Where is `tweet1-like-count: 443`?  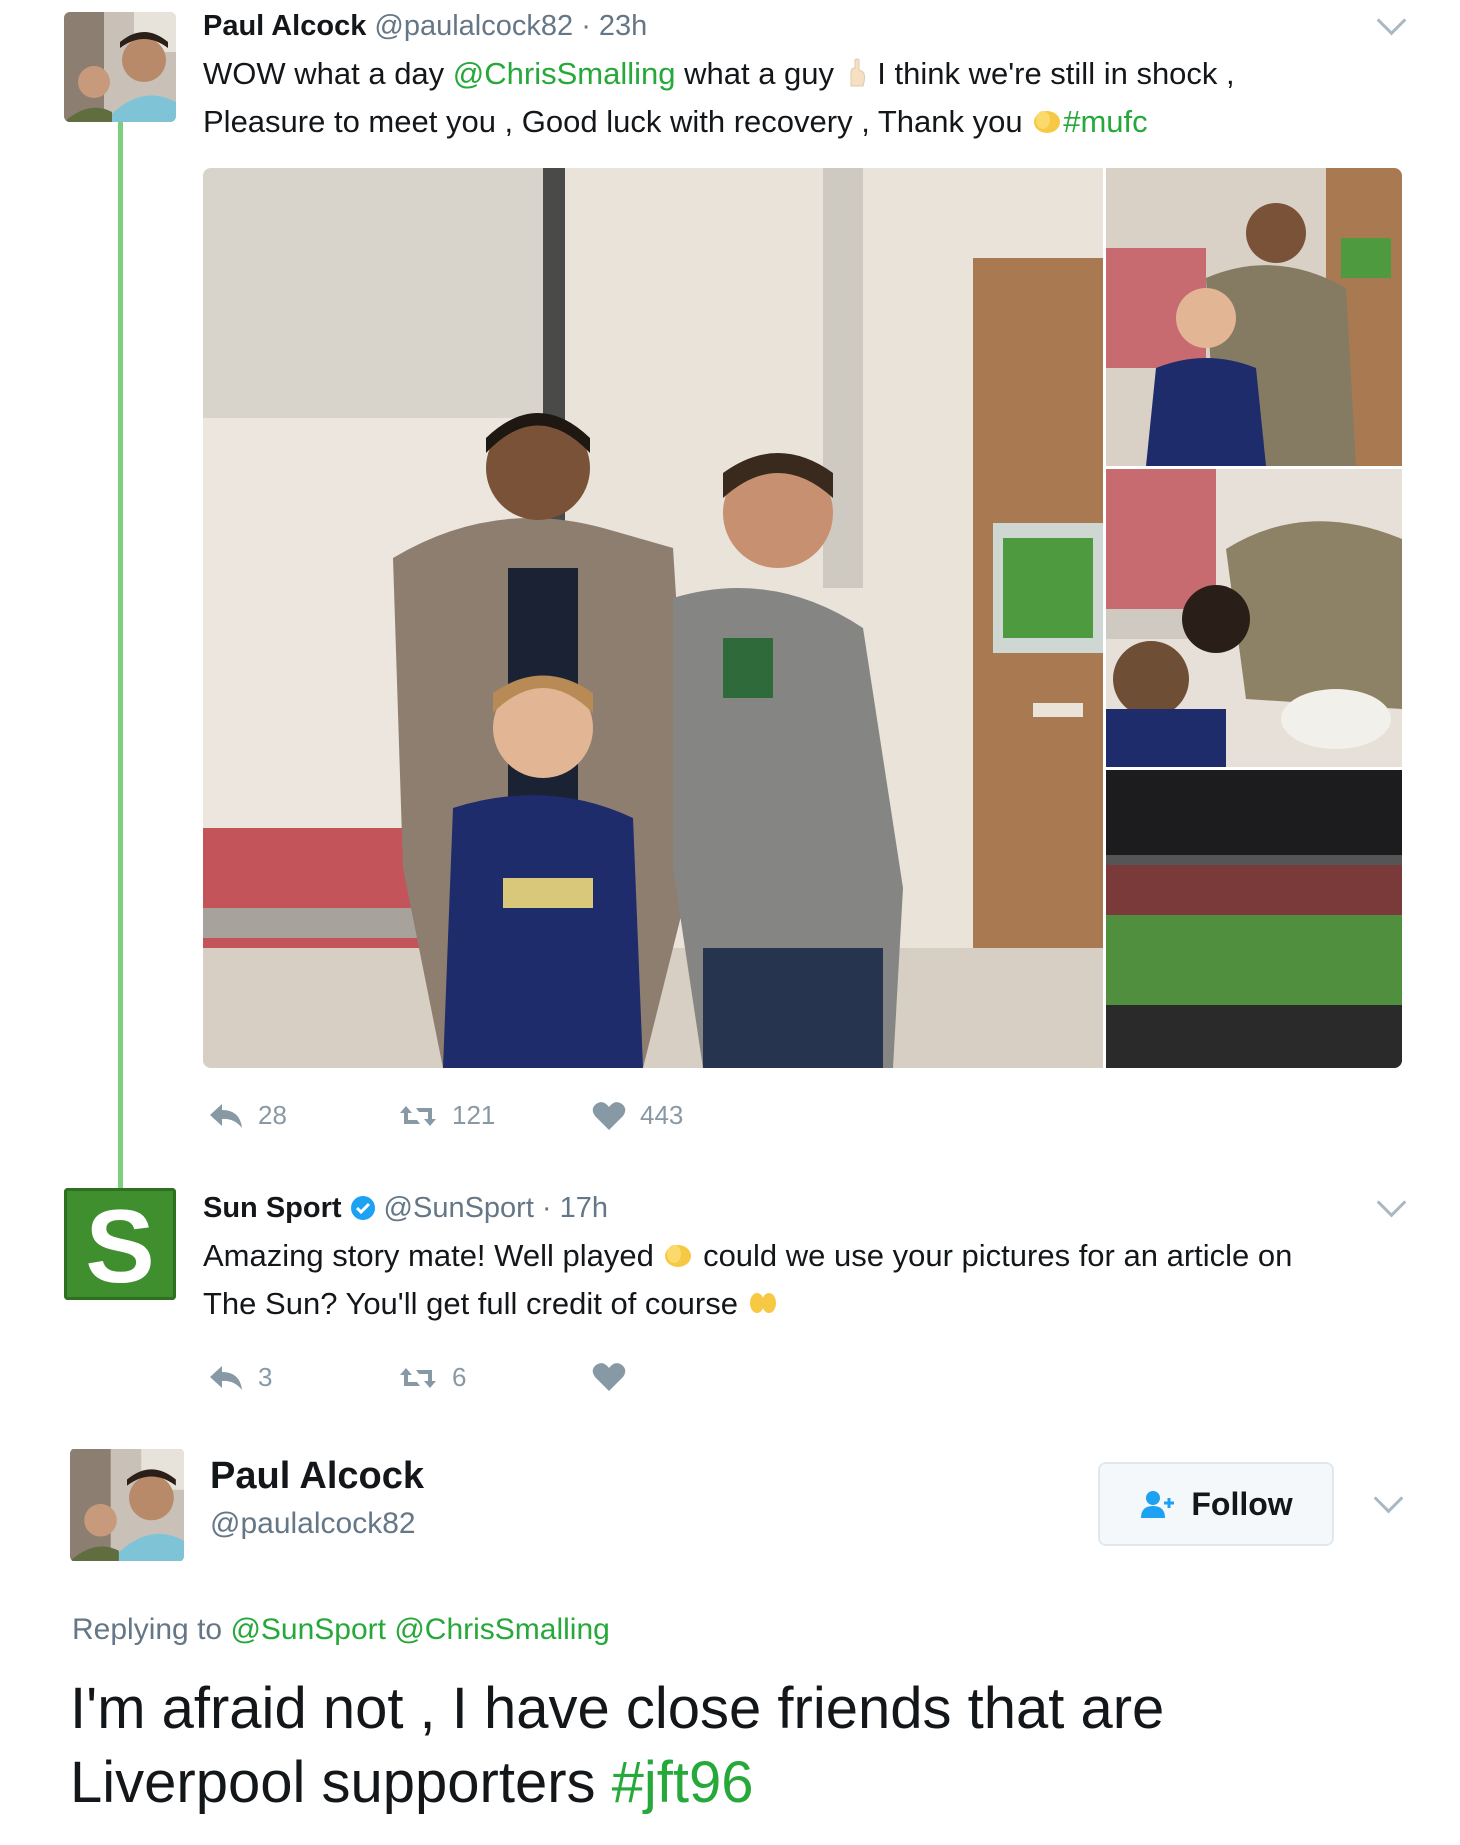 tweet1-like-count: 443 is located at coordinates (662, 1115).